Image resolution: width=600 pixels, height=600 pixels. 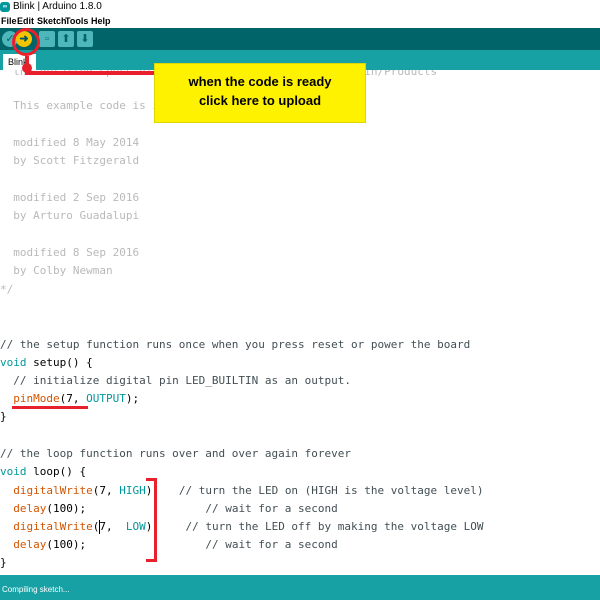 I want to click on constant: OUTPUT, so click(x=106, y=398).